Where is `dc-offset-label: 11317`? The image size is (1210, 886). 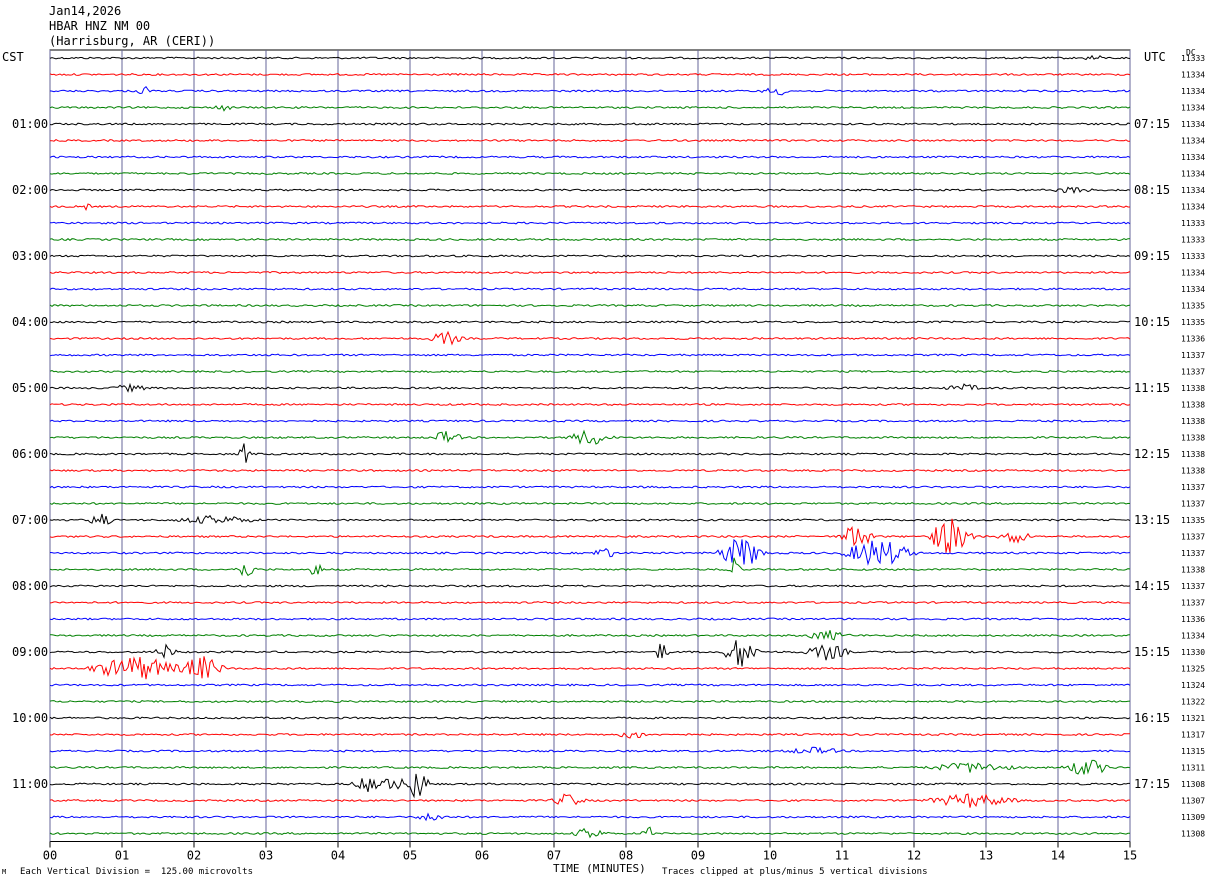
dc-offset-label: 11317 is located at coordinates (1193, 735).